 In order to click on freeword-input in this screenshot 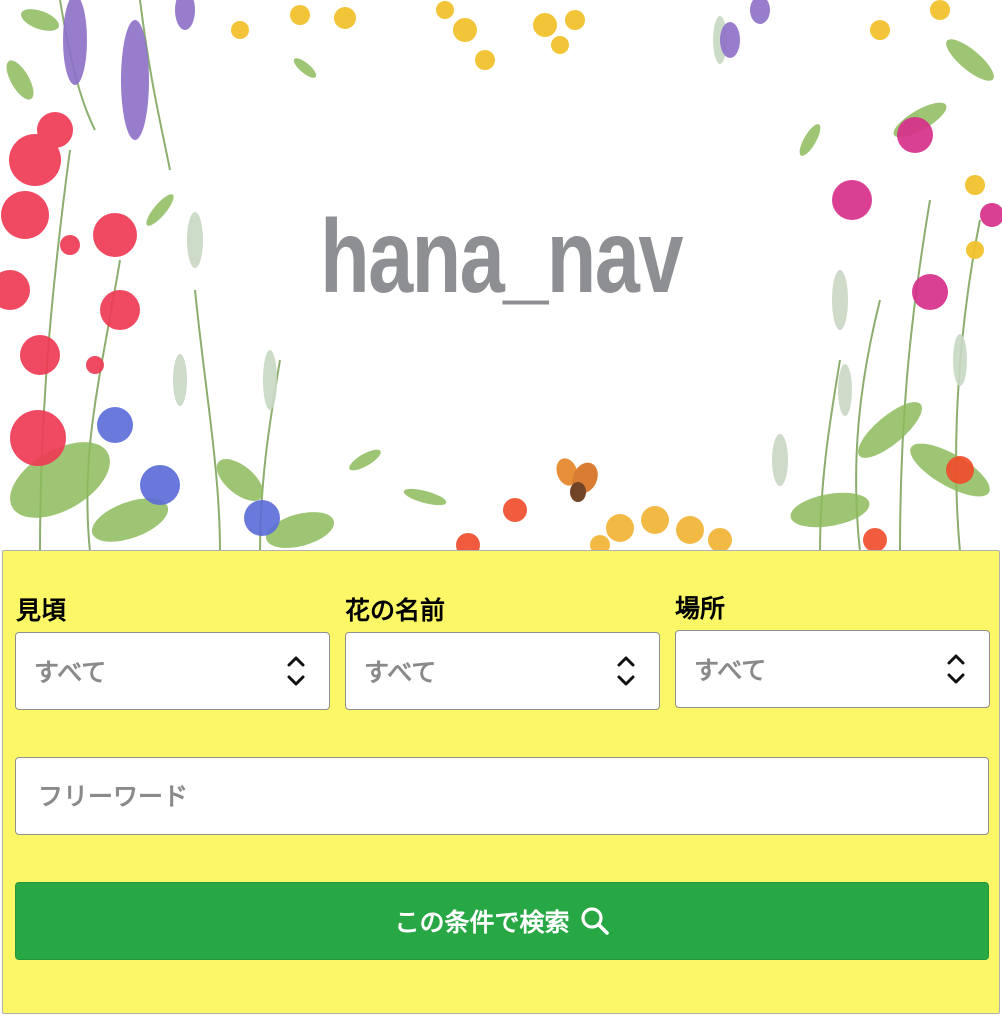, I will do `click(502, 796)`.